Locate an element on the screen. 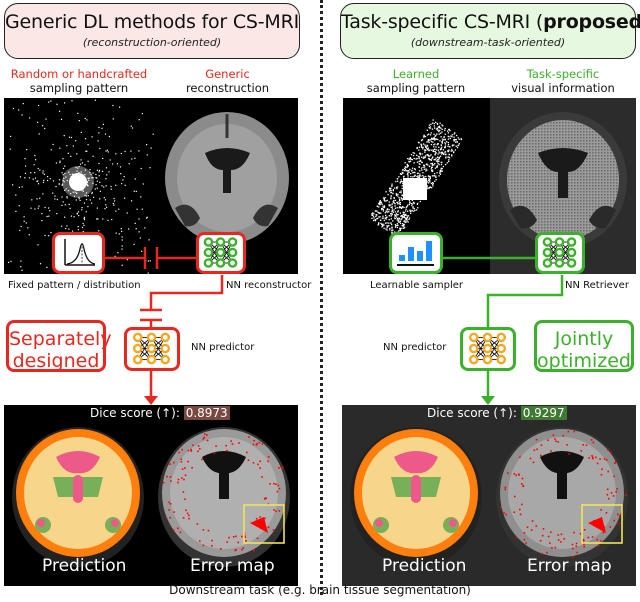 The height and width of the screenshot is (602, 640). left-errormap-label: Error map is located at coordinates (232, 566).